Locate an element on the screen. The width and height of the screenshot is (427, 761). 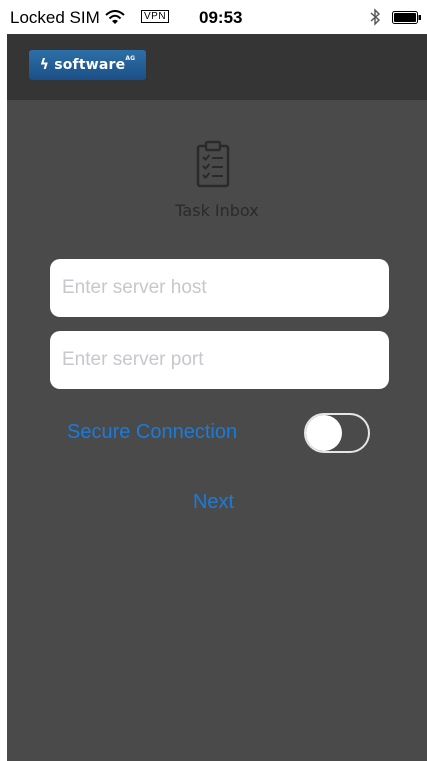
vpn-badge: VPN is located at coordinates (155, 16).